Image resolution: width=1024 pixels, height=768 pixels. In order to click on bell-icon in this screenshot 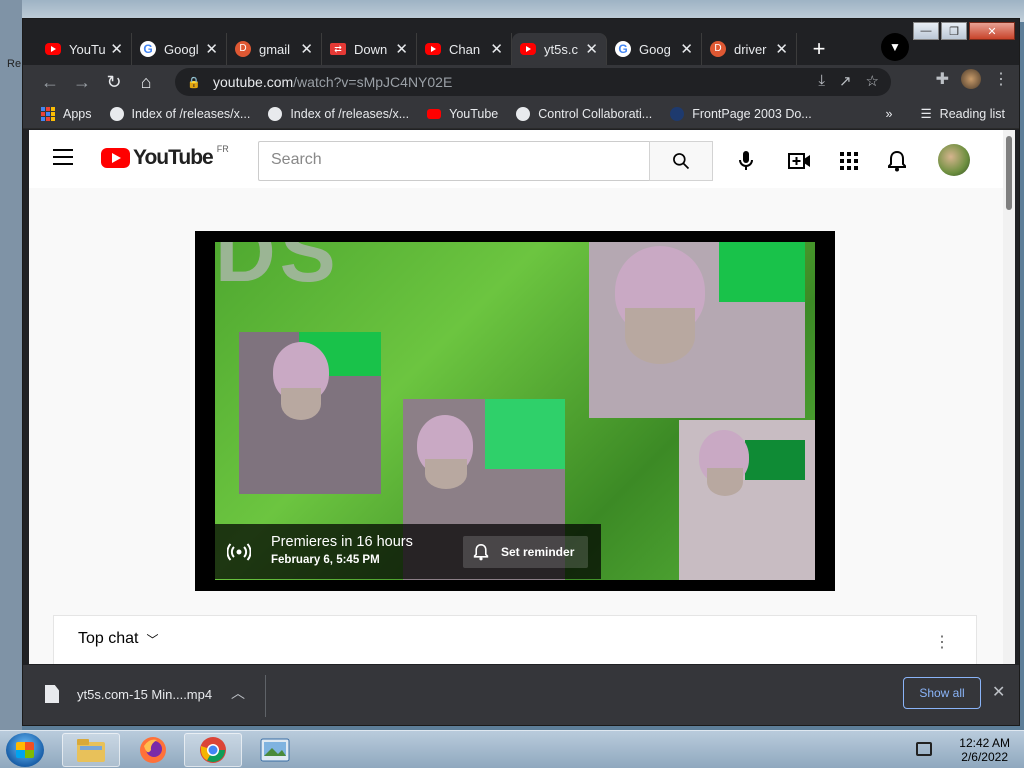, I will do `click(897, 161)`.